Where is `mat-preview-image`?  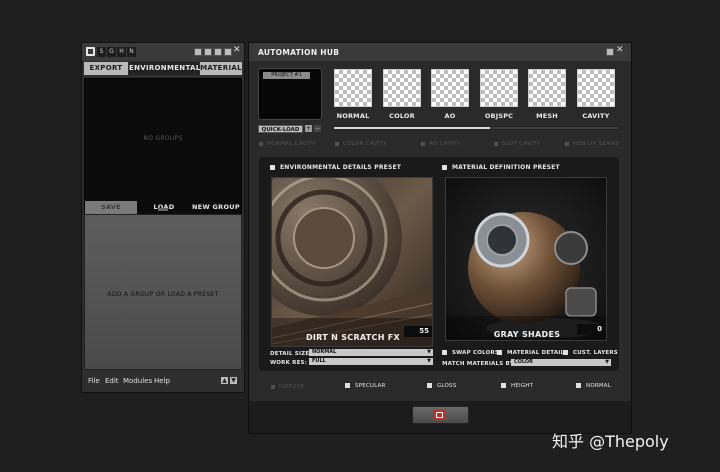
mat-preview-image is located at coordinates (526, 259).